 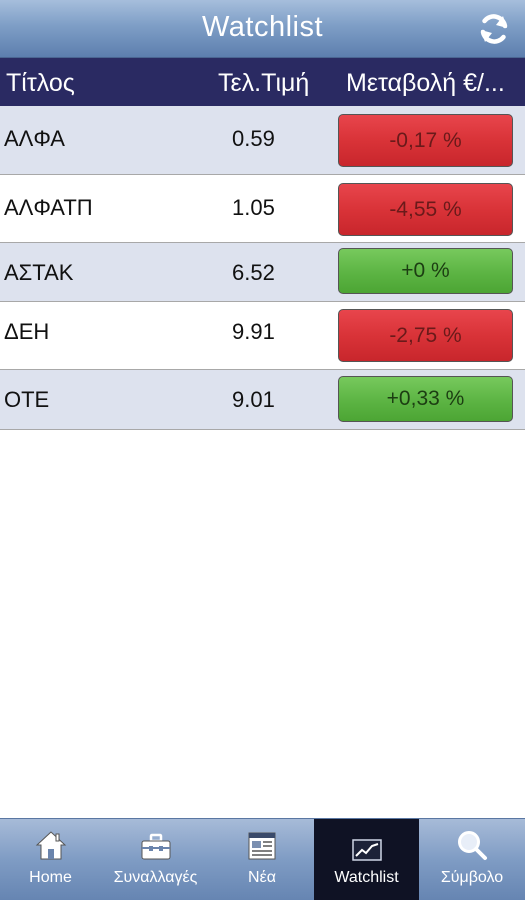 I want to click on nav-watchlist-label: Watchlist, so click(x=366, y=877).